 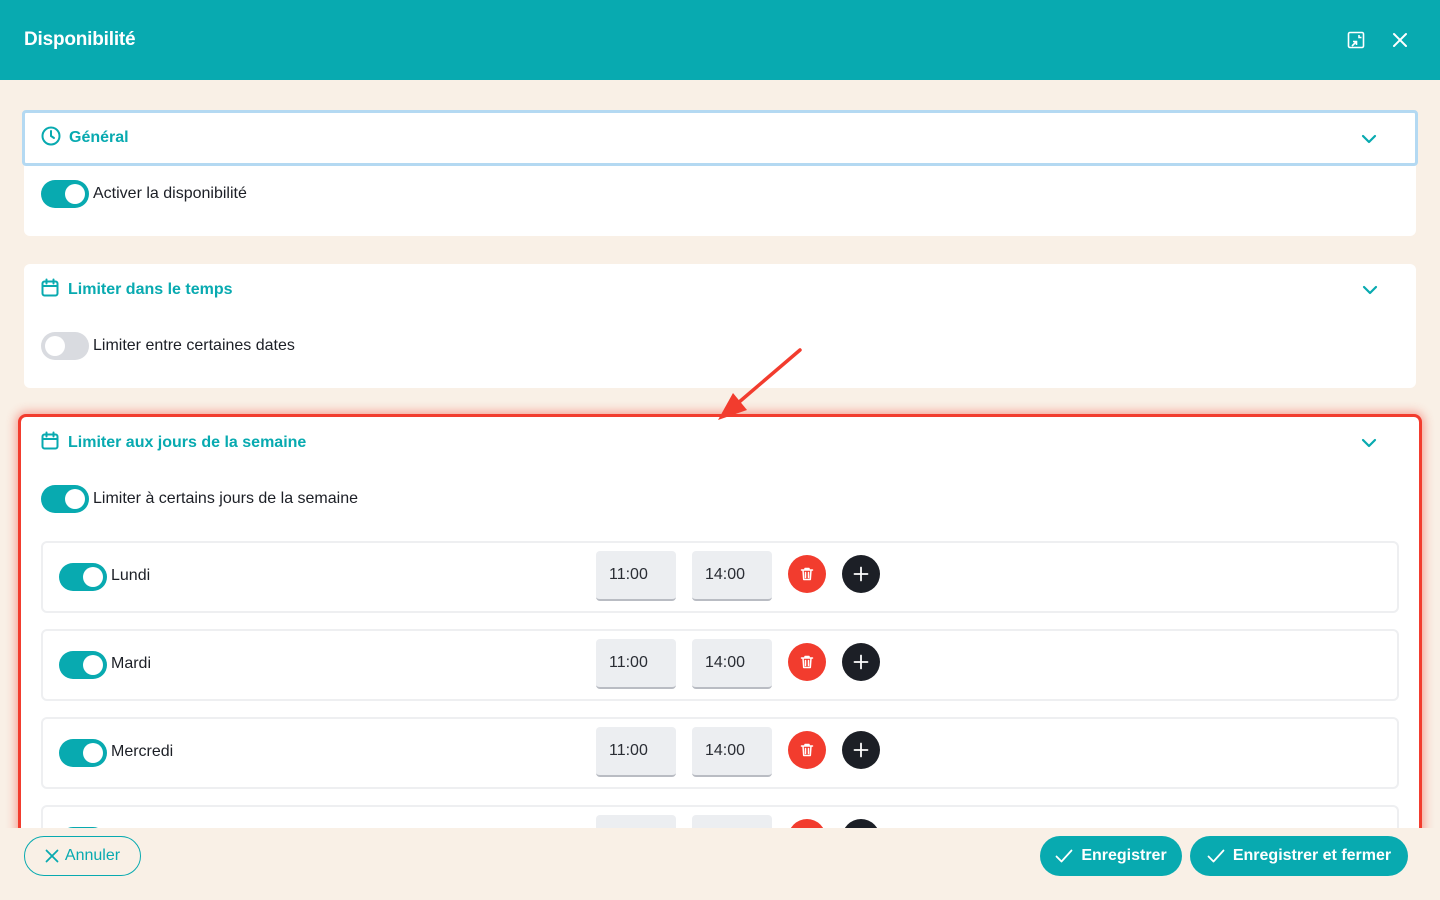 I want to click on day-row-mardi: Mardi 11:00 14:00, so click(x=720, y=665).